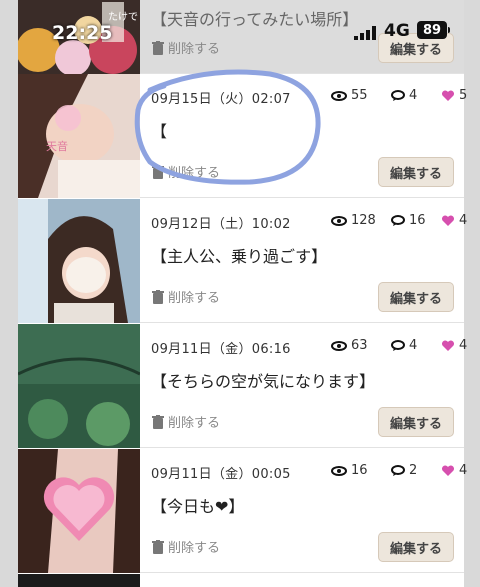  I want to click on views-stat: 16, so click(349, 470).